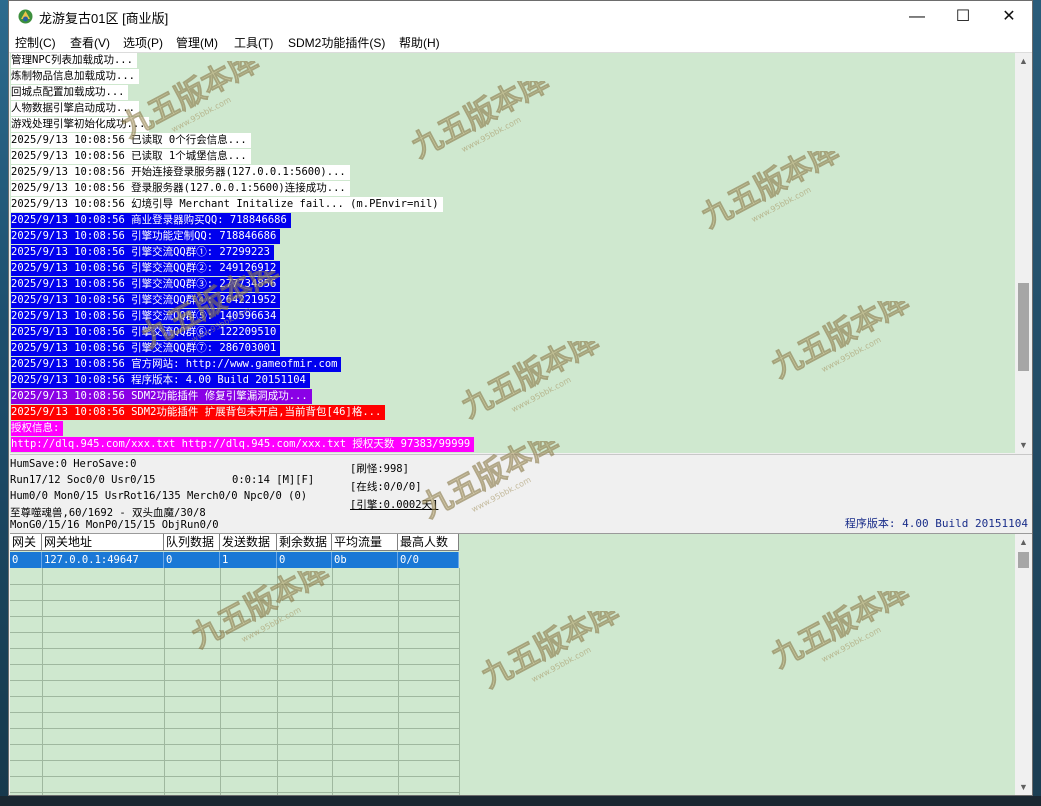 Image resolution: width=1041 pixels, height=806 pixels. I want to click on status-timer: 0:0:14 [M][F], so click(273, 480).